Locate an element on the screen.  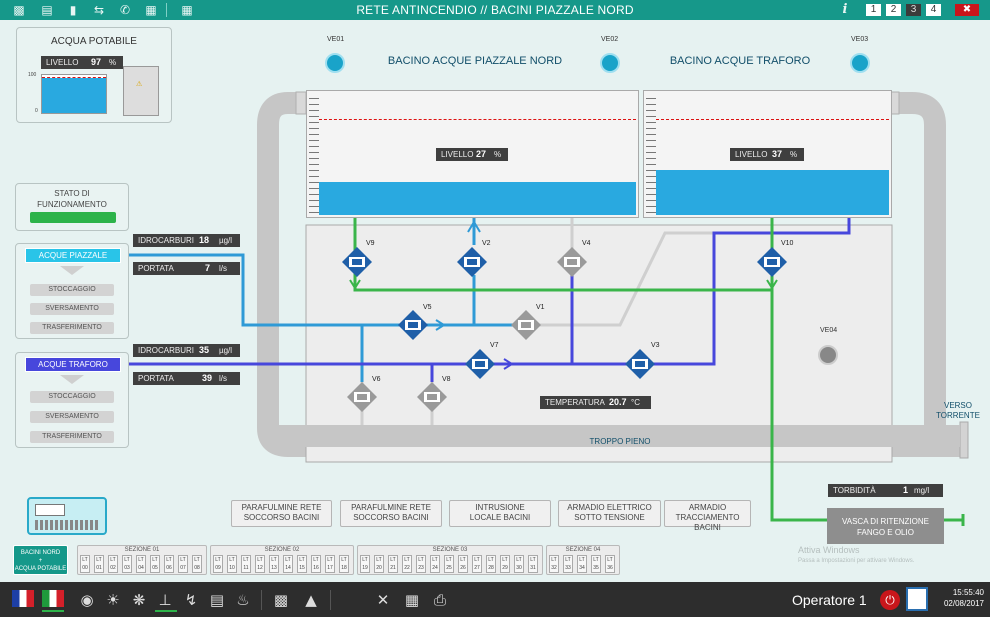
lightning-icon: ↯ is located at coordinates (191, 600).